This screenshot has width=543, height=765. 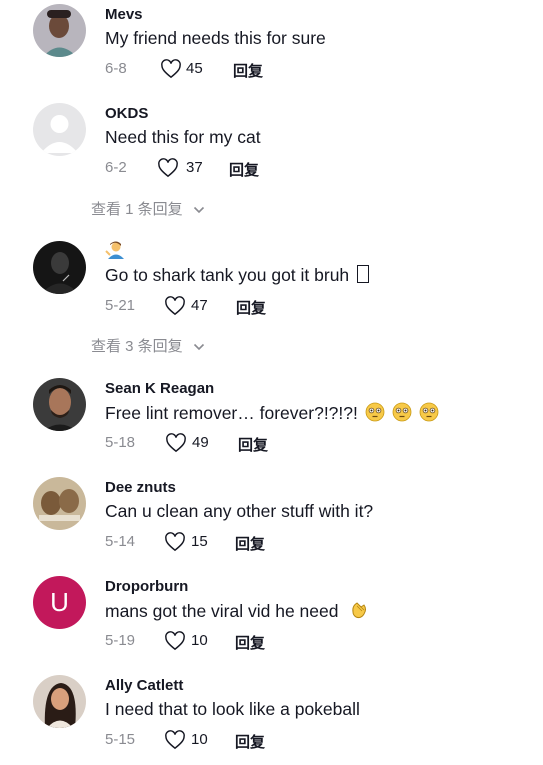 I want to click on comment-meta: 6-2 37 回复, so click(x=255, y=169).